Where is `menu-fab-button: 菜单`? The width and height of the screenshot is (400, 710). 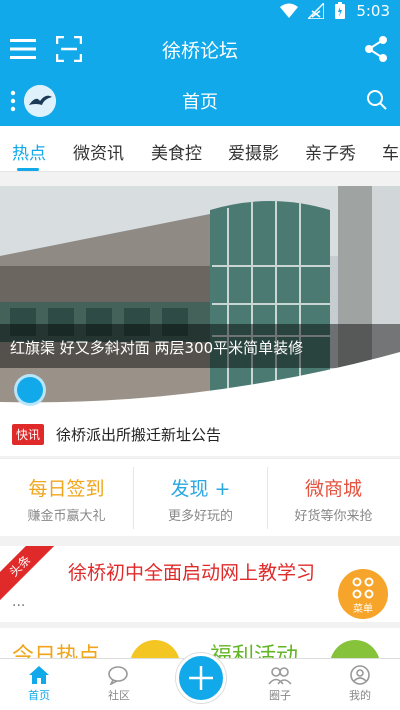
menu-fab-button: 菜单 is located at coordinates (363, 594).